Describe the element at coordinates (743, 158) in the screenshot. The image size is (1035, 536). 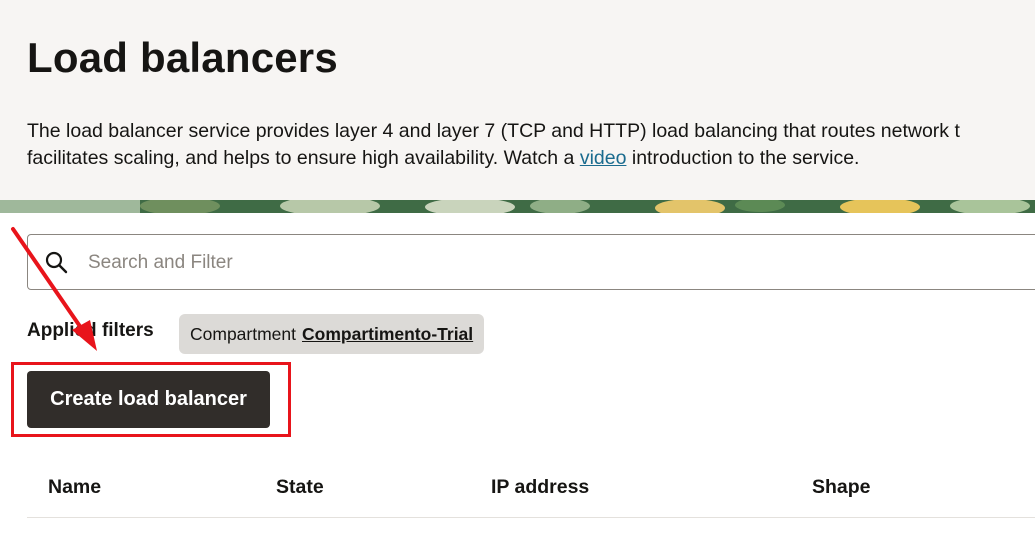
I see `description-text-3: introduction to the service.` at that location.